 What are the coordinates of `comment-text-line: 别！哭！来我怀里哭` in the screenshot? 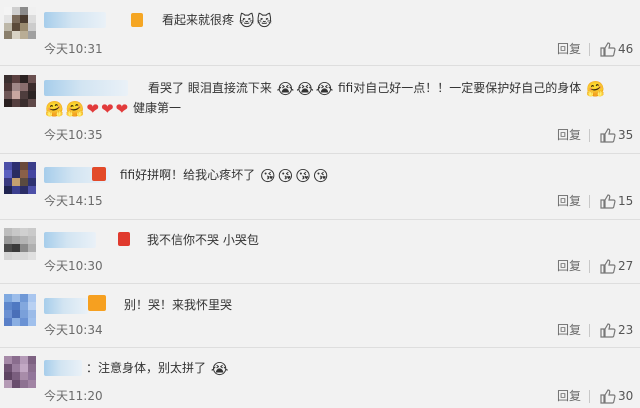 It's located at (178, 305).